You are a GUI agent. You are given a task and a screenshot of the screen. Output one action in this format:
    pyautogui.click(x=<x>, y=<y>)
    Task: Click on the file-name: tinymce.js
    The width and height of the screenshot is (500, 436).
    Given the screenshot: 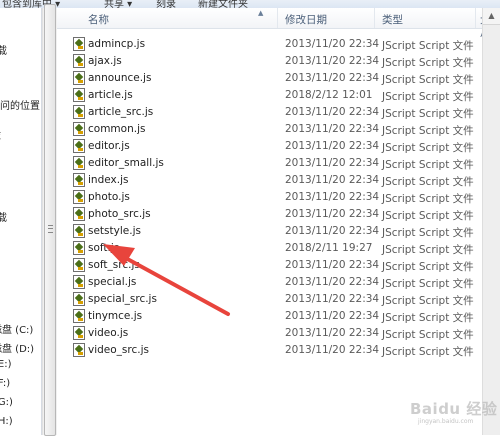 What is the action you would take?
    pyautogui.click(x=115, y=316)
    